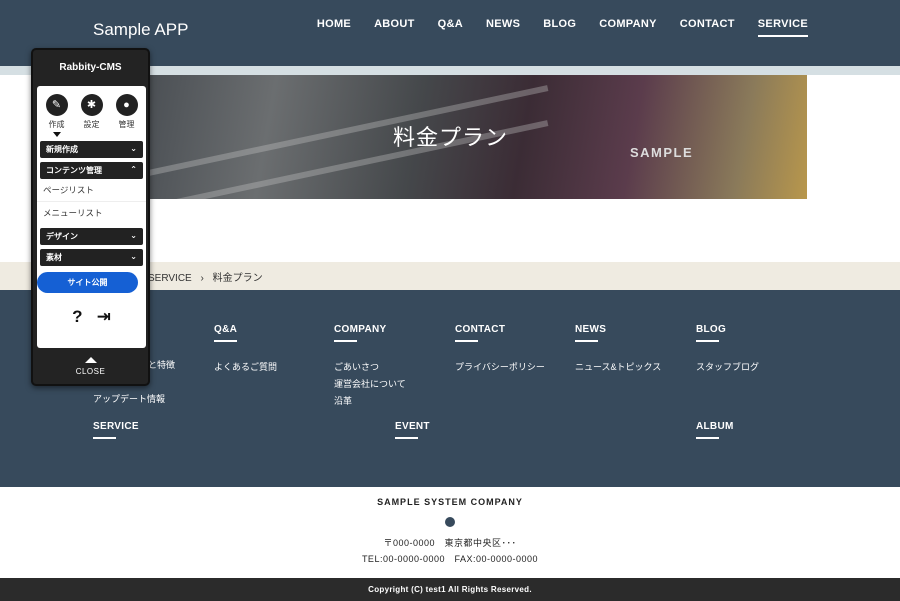 This screenshot has width=900, height=601. What do you see at coordinates (90, 67) in the screenshot?
I see `cms-title: Rabbity-CMS` at bounding box center [90, 67].